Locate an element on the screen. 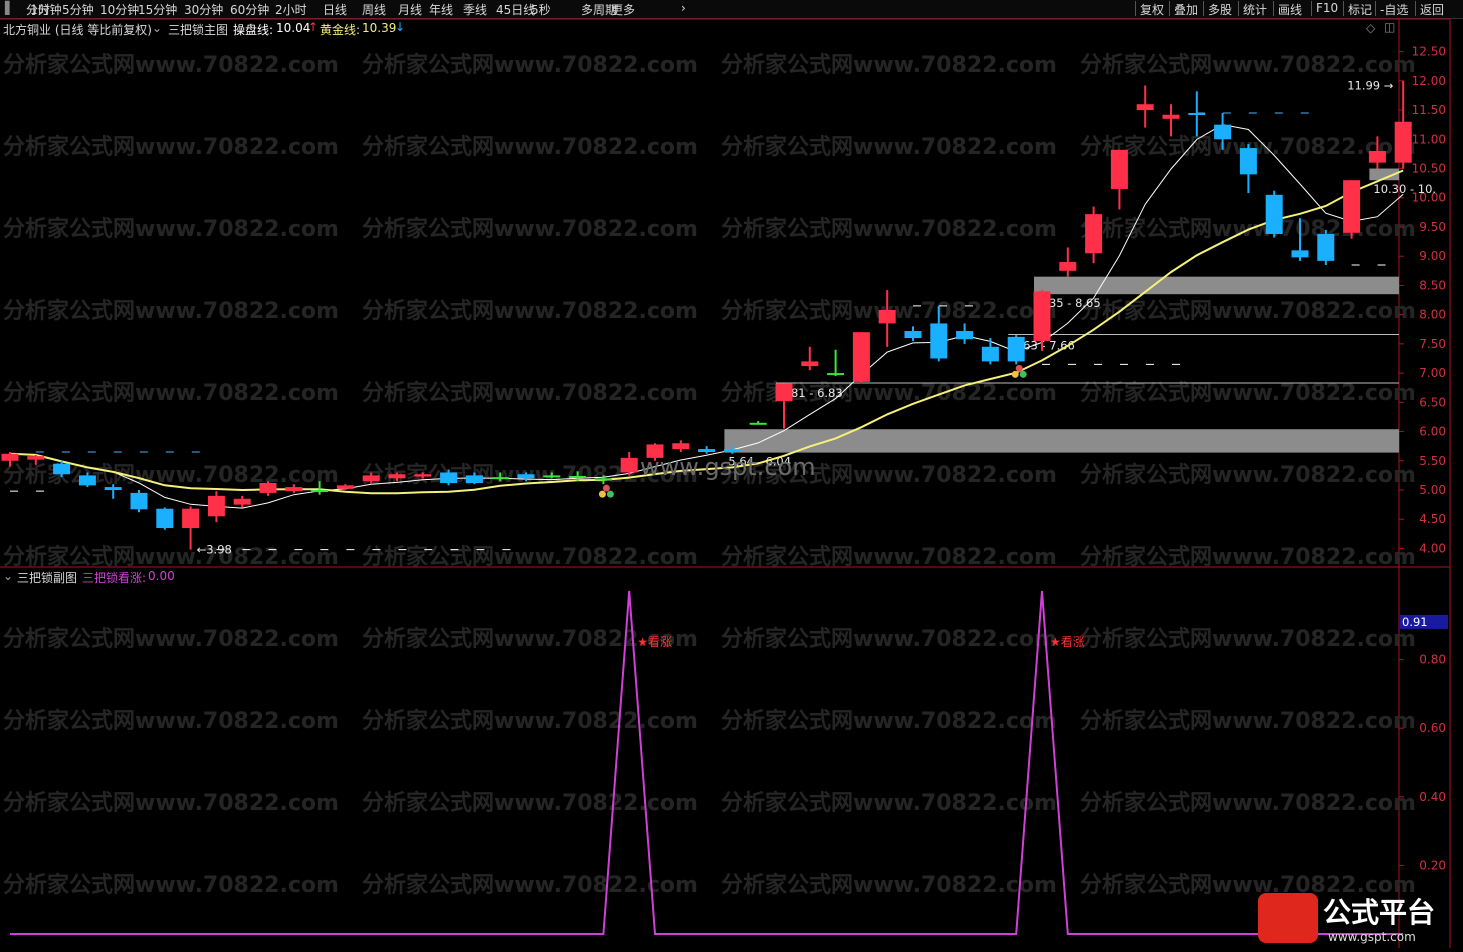  price-tick-label: 9.00 is located at coordinates (1432, 256).